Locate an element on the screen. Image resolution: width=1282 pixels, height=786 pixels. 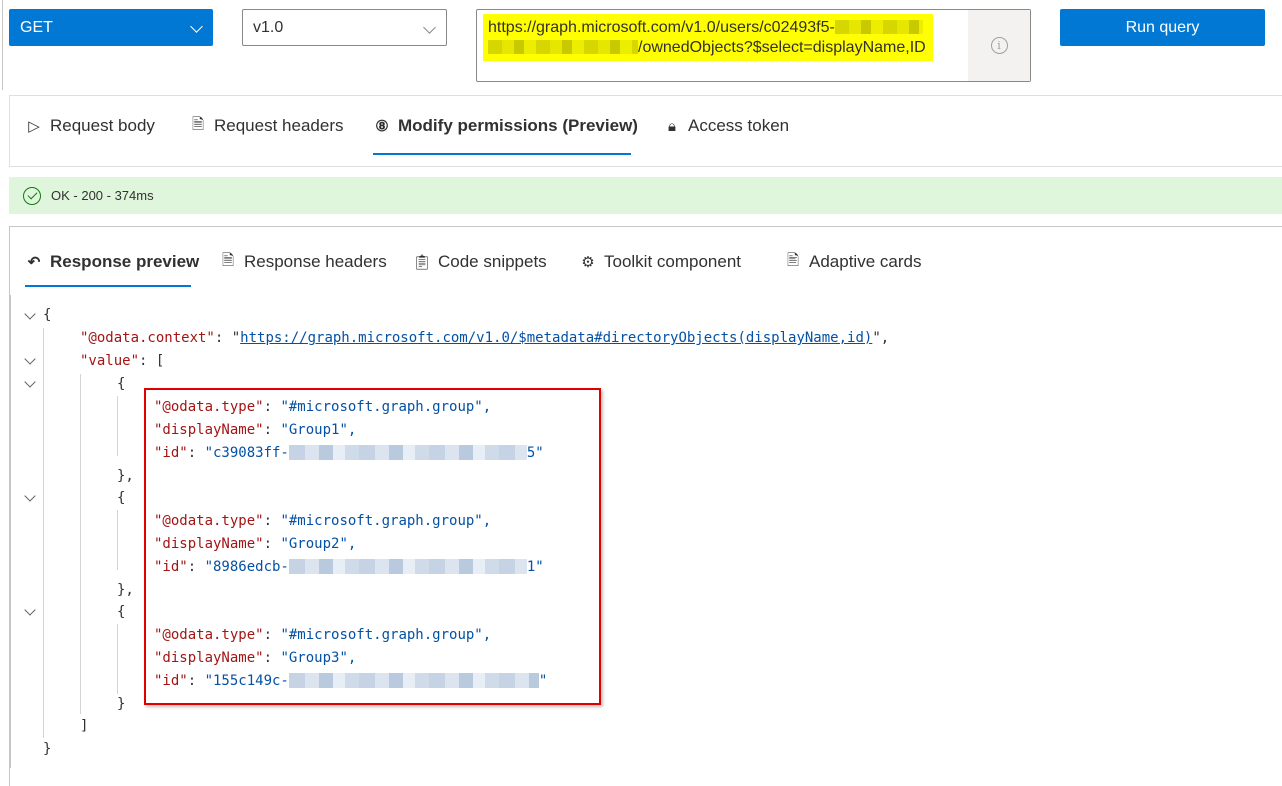
send-icon: ▷ is located at coordinates (34, 126).